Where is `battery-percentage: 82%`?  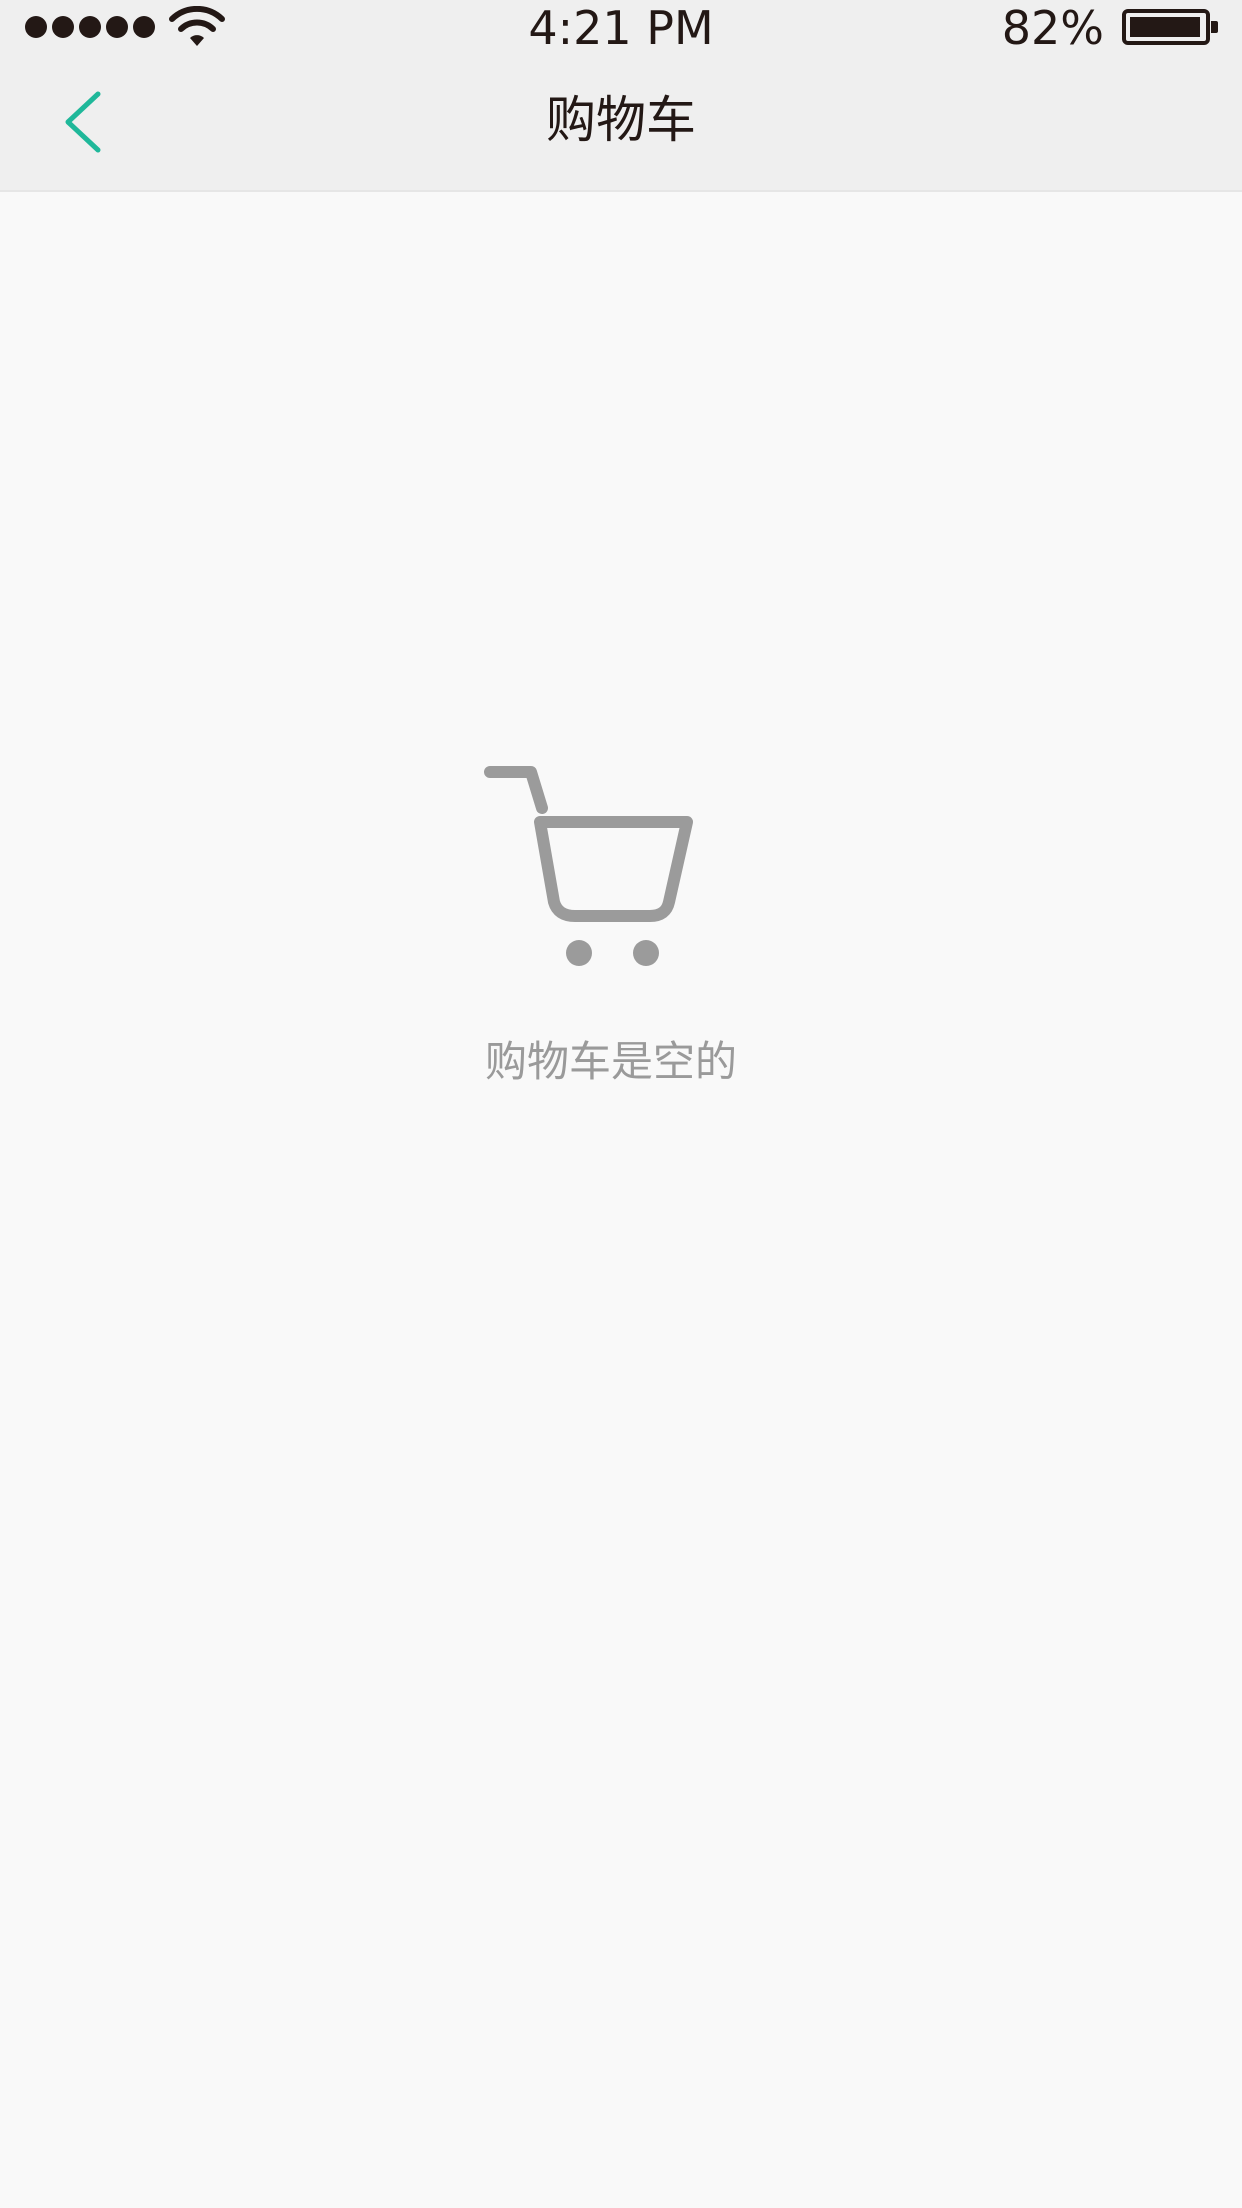 battery-percentage: 82% is located at coordinates (1052, 28).